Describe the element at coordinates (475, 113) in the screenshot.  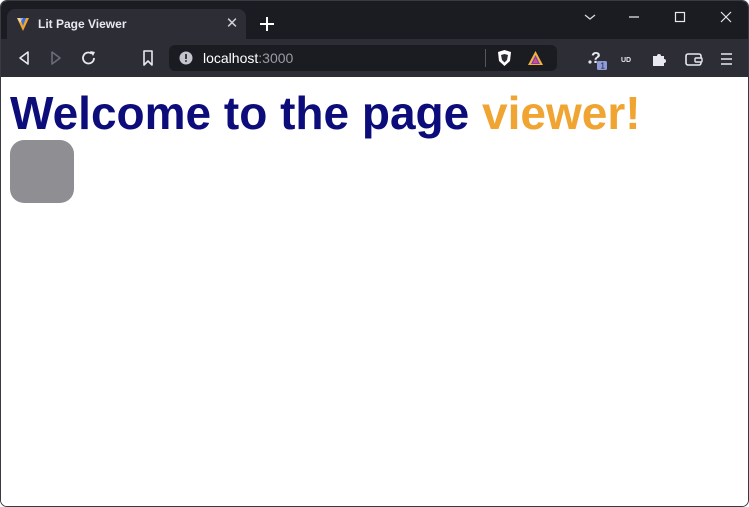
I see `heading-space` at that location.